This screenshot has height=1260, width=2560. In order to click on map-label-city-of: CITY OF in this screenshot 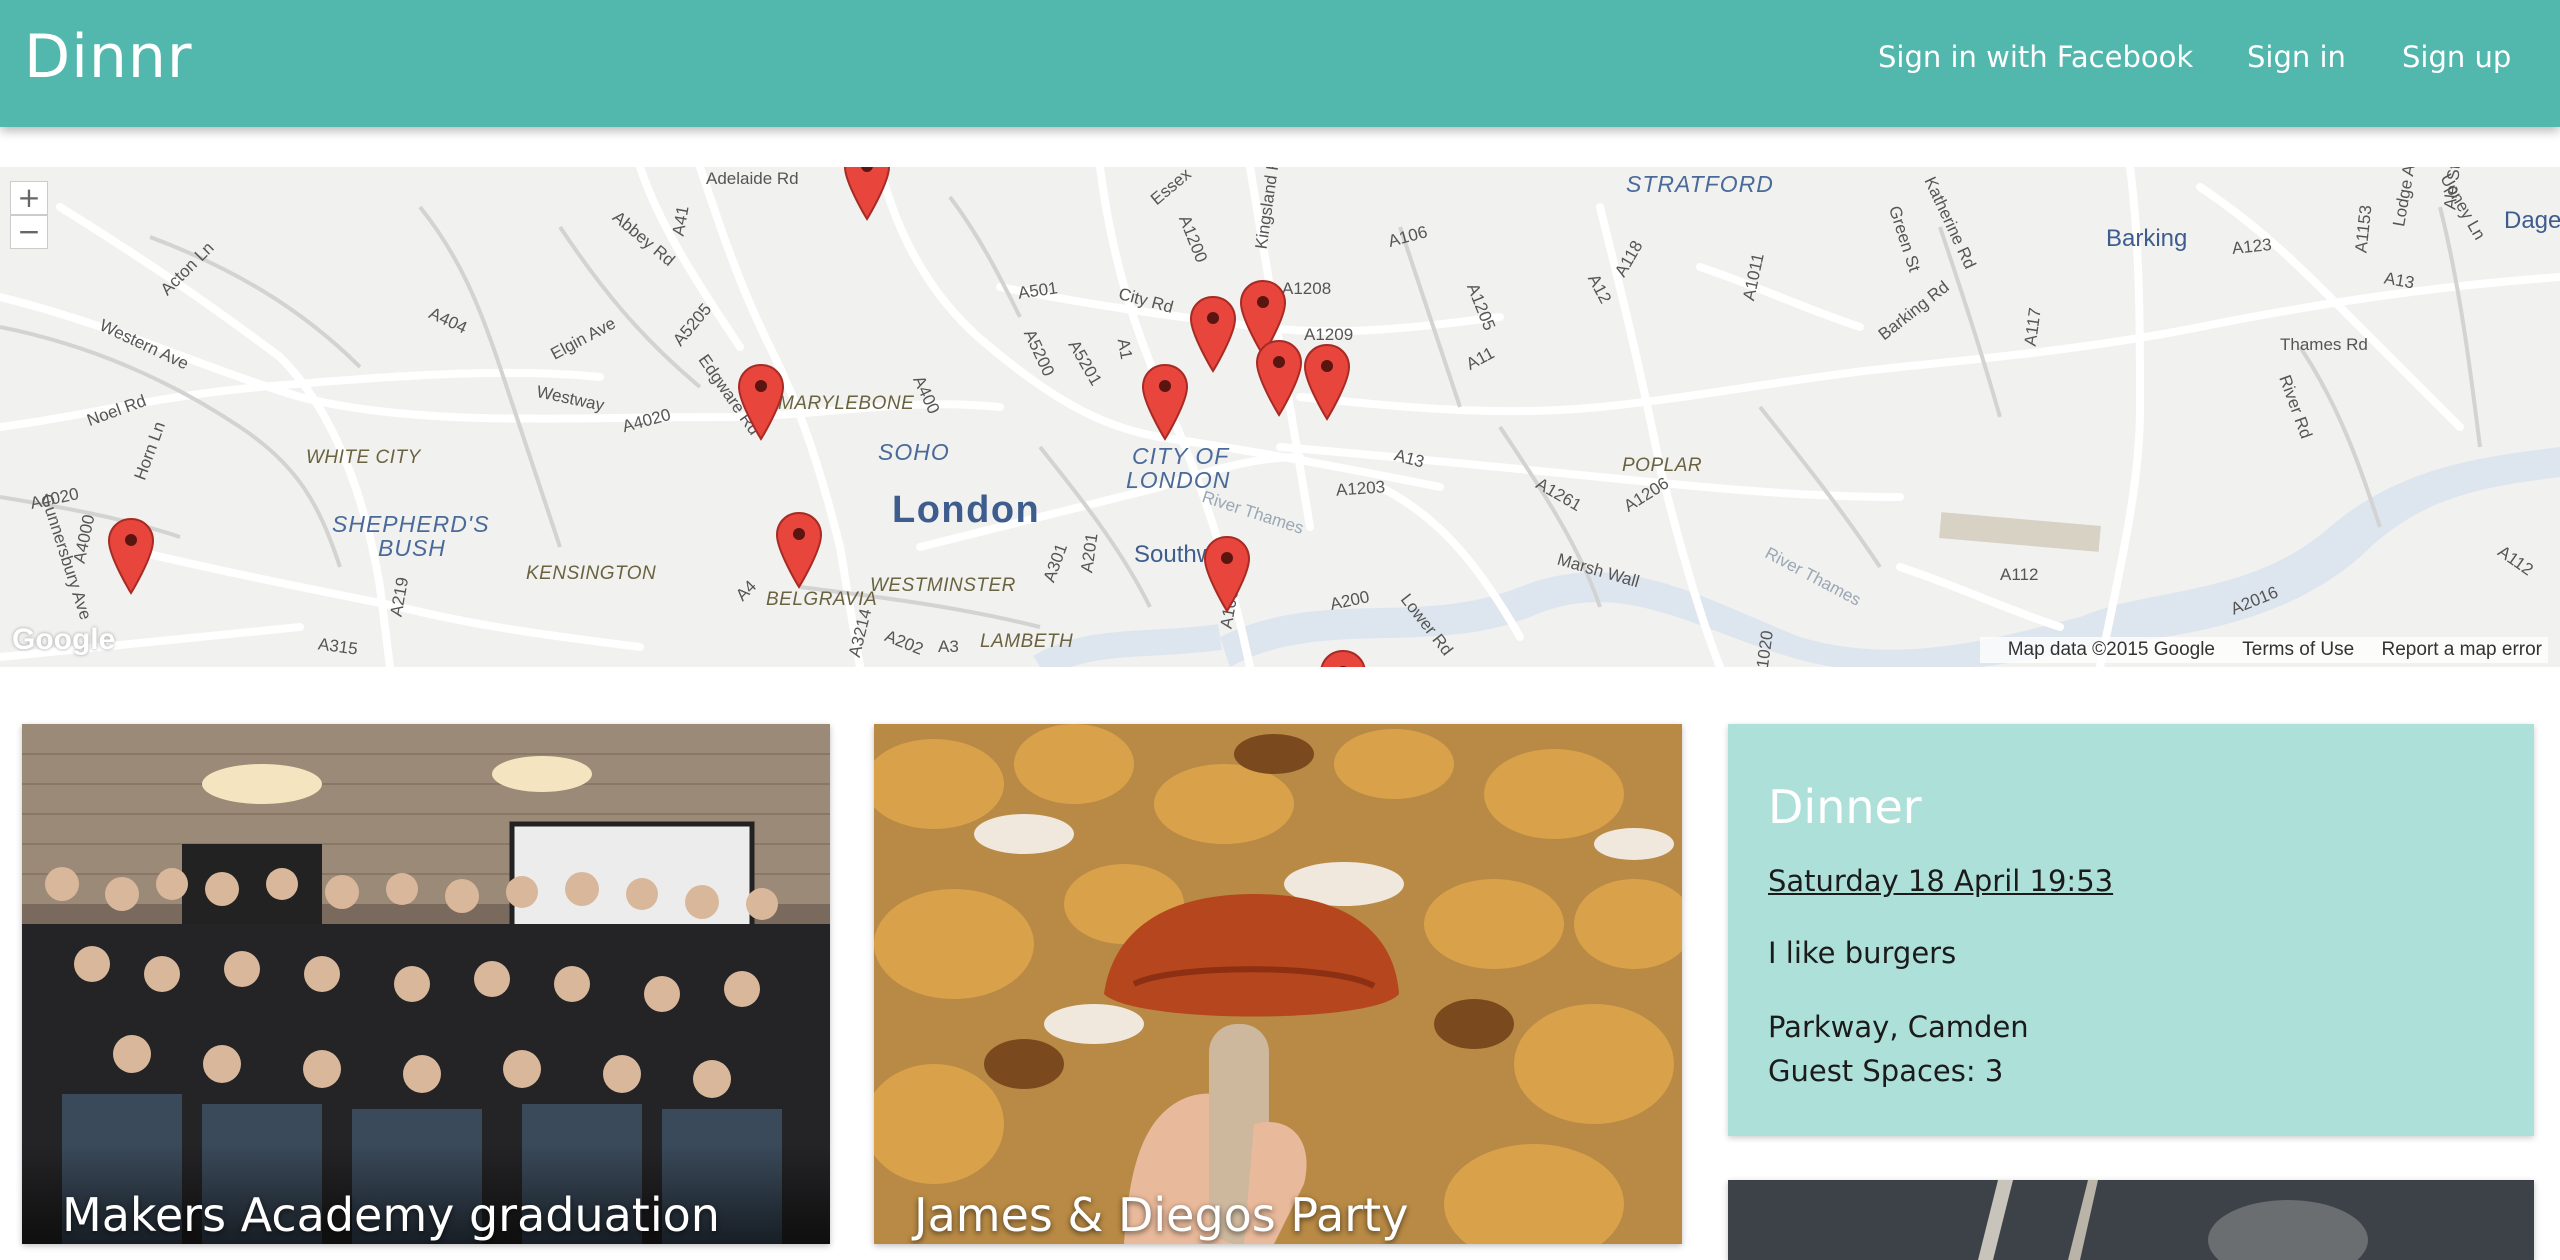, I will do `click(1181, 456)`.